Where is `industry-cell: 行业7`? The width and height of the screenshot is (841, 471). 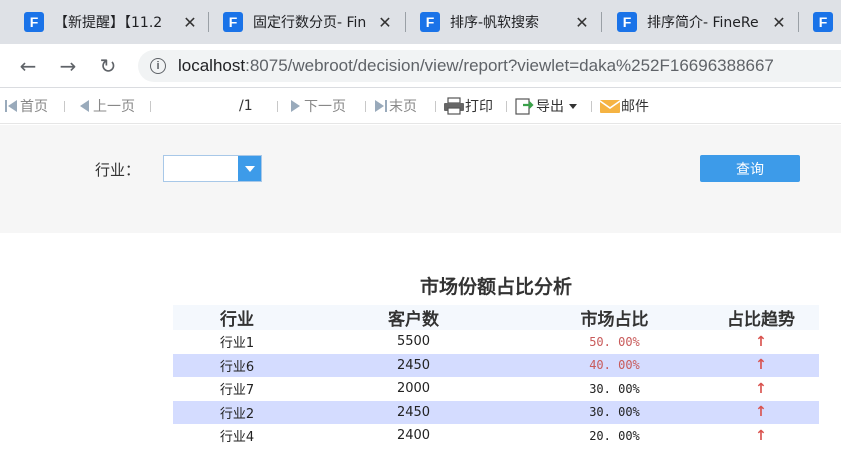 industry-cell: 行业7 is located at coordinates (237, 391).